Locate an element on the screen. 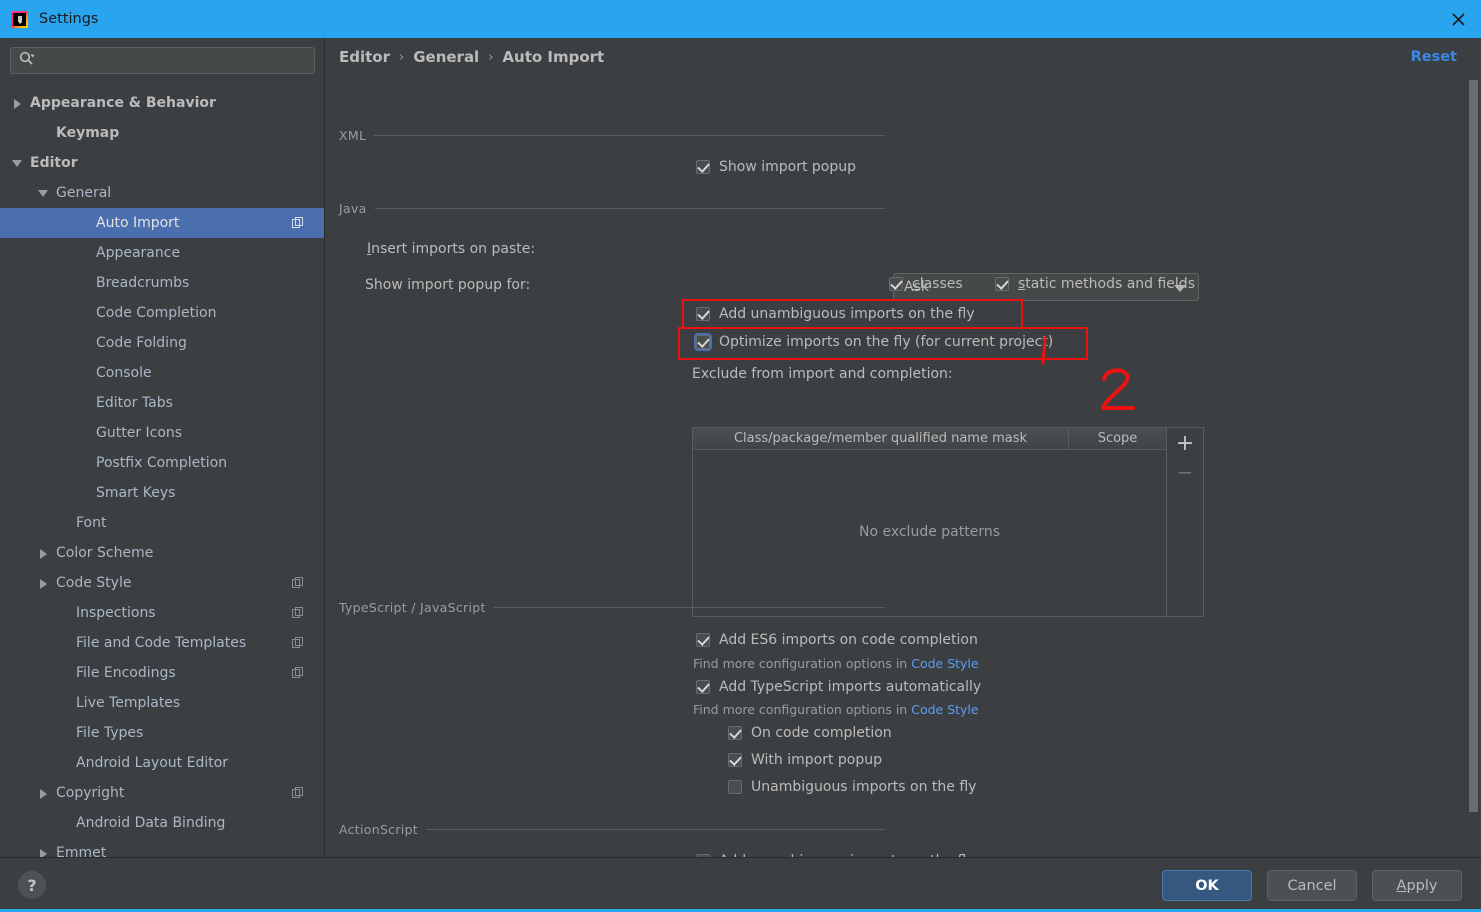 The width and height of the screenshot is (1481, 912). search-input is located at coordinates (174, 60).